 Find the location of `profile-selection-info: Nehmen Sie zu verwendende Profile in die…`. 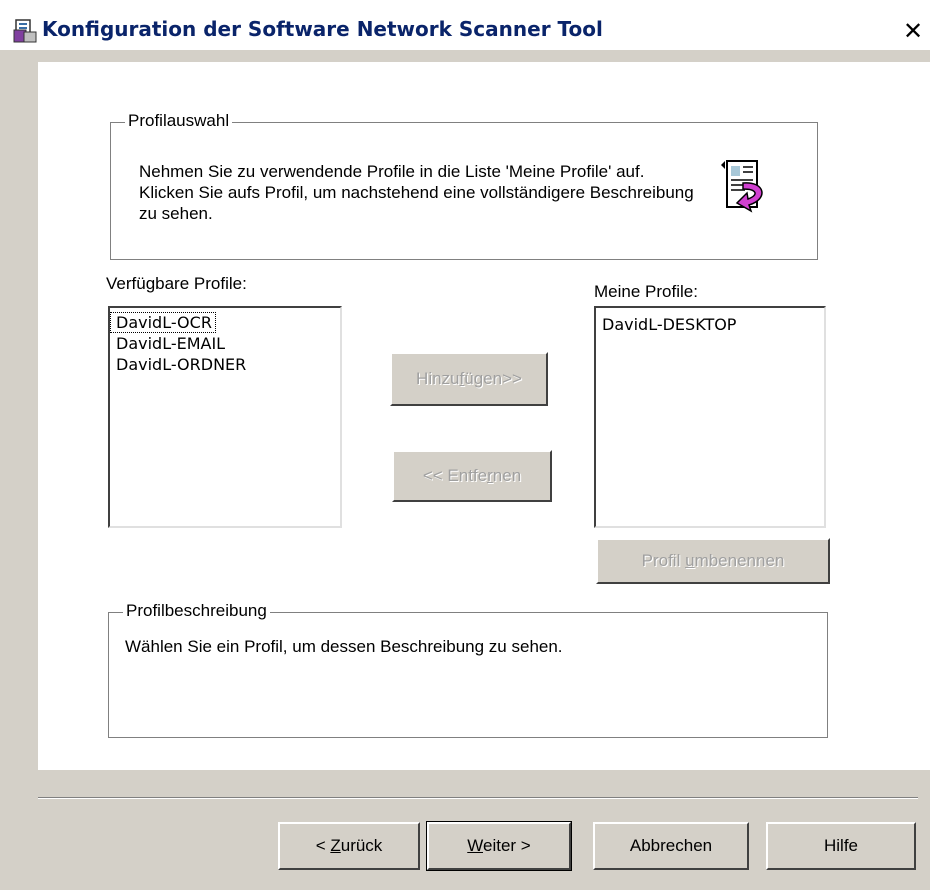

profile-selection-info: Nehmen Sie zu verwendende Profile in die… is located at coordinates (416, 192).